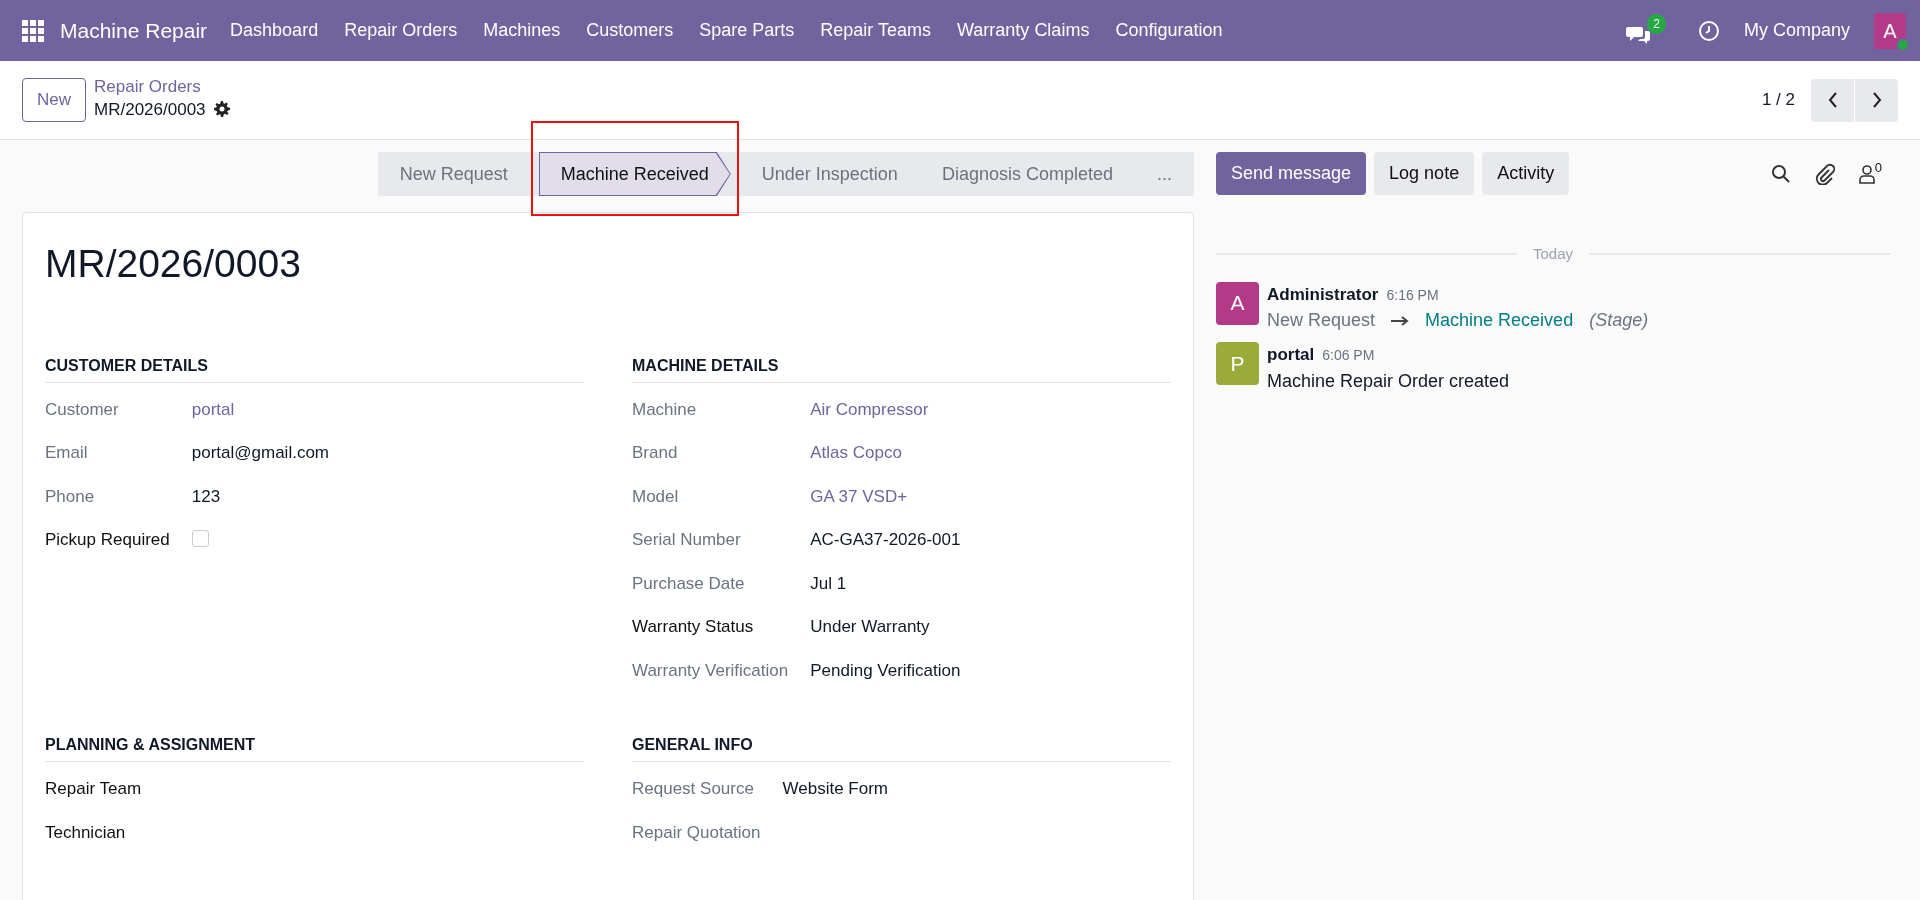  I want to click on author-name: Administrator, so click(1323, 294).